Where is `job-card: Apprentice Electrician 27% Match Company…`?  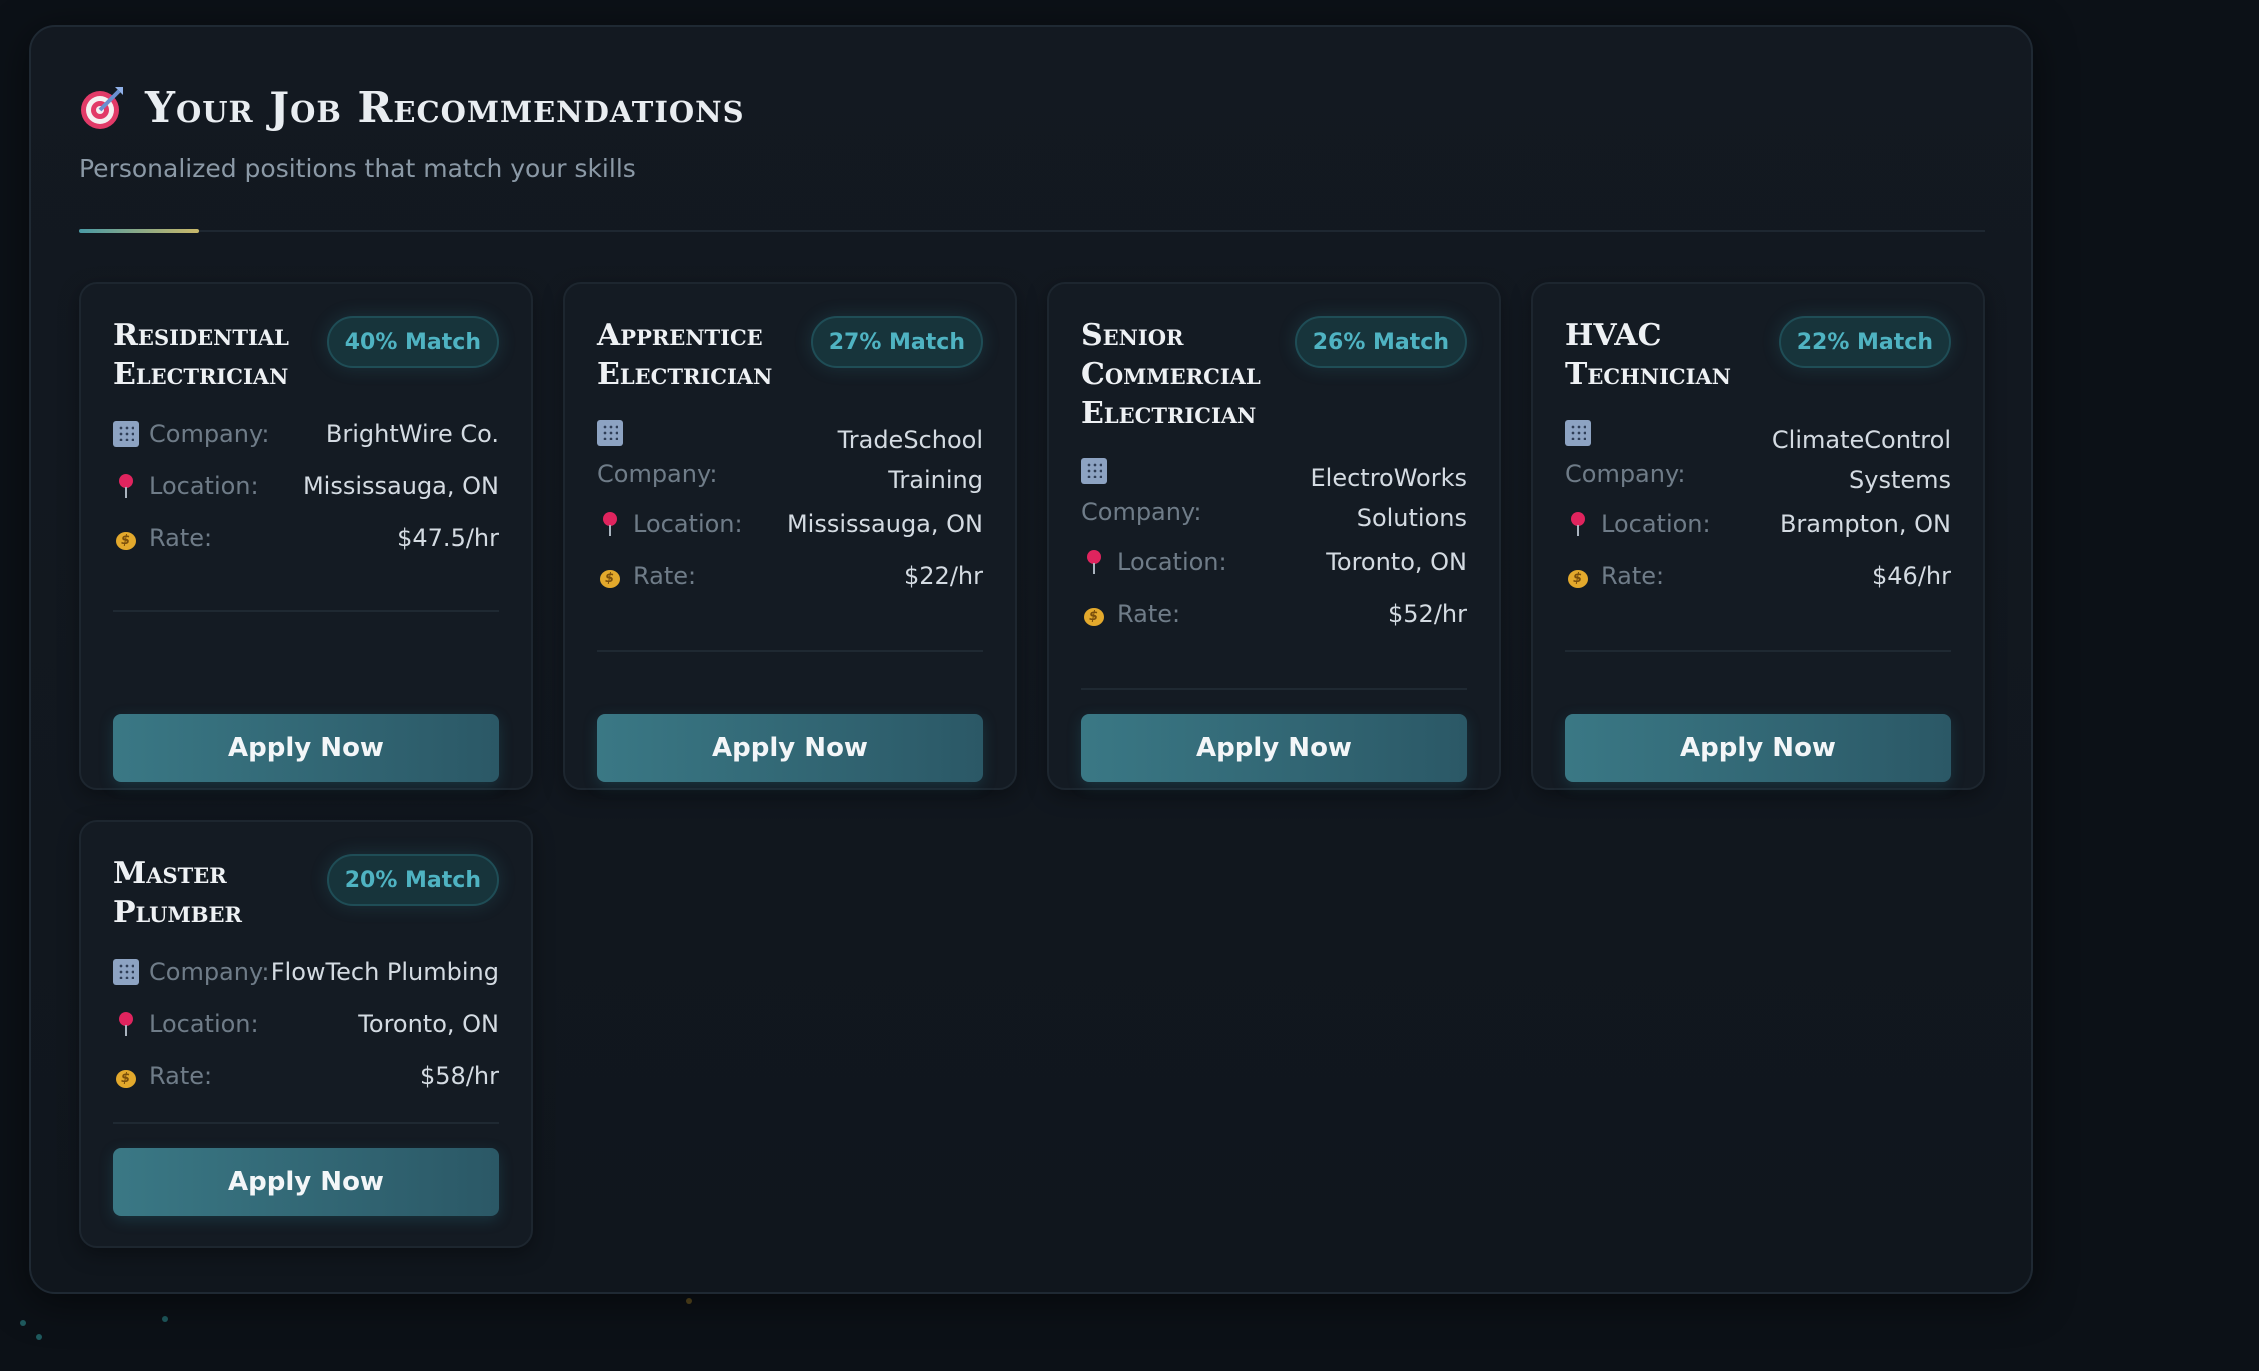
job-card: Apprentice Electrician 27% Match Company… is located at coordinates (790, 536).